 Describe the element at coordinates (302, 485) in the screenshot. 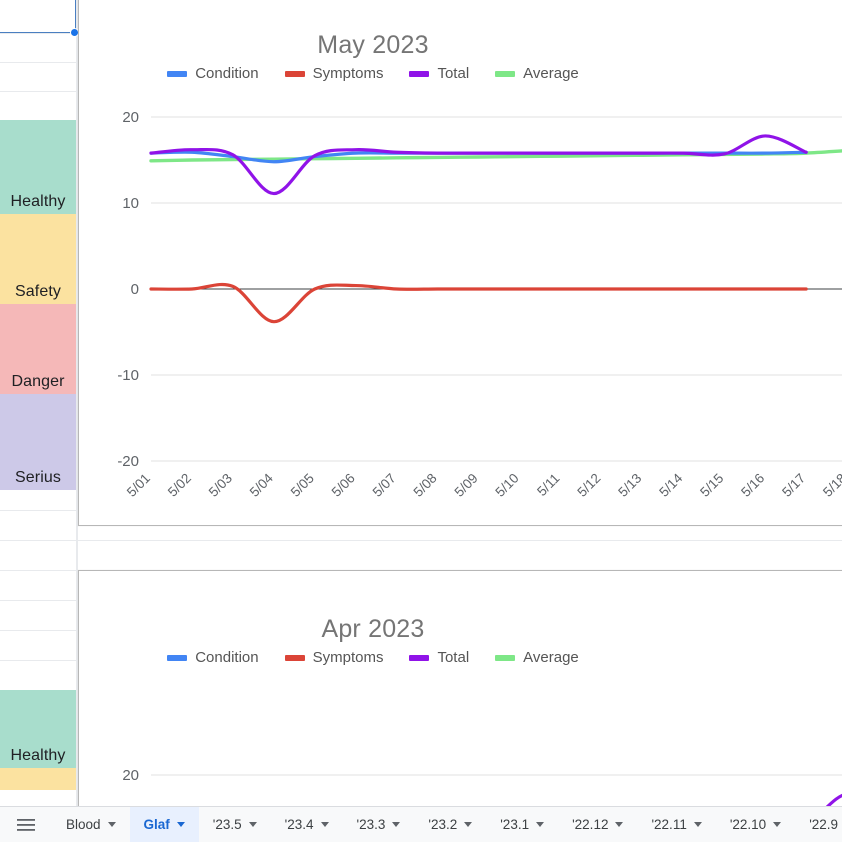

I see `x-axis-tick-label: 5/05` at that location.